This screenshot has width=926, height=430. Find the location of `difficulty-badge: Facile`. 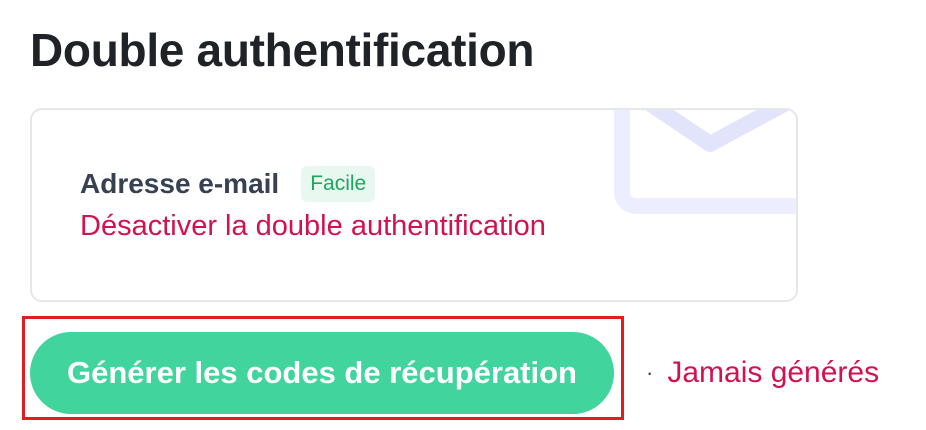

difficulty-badge: Facile is located at coordinates (338, 184).